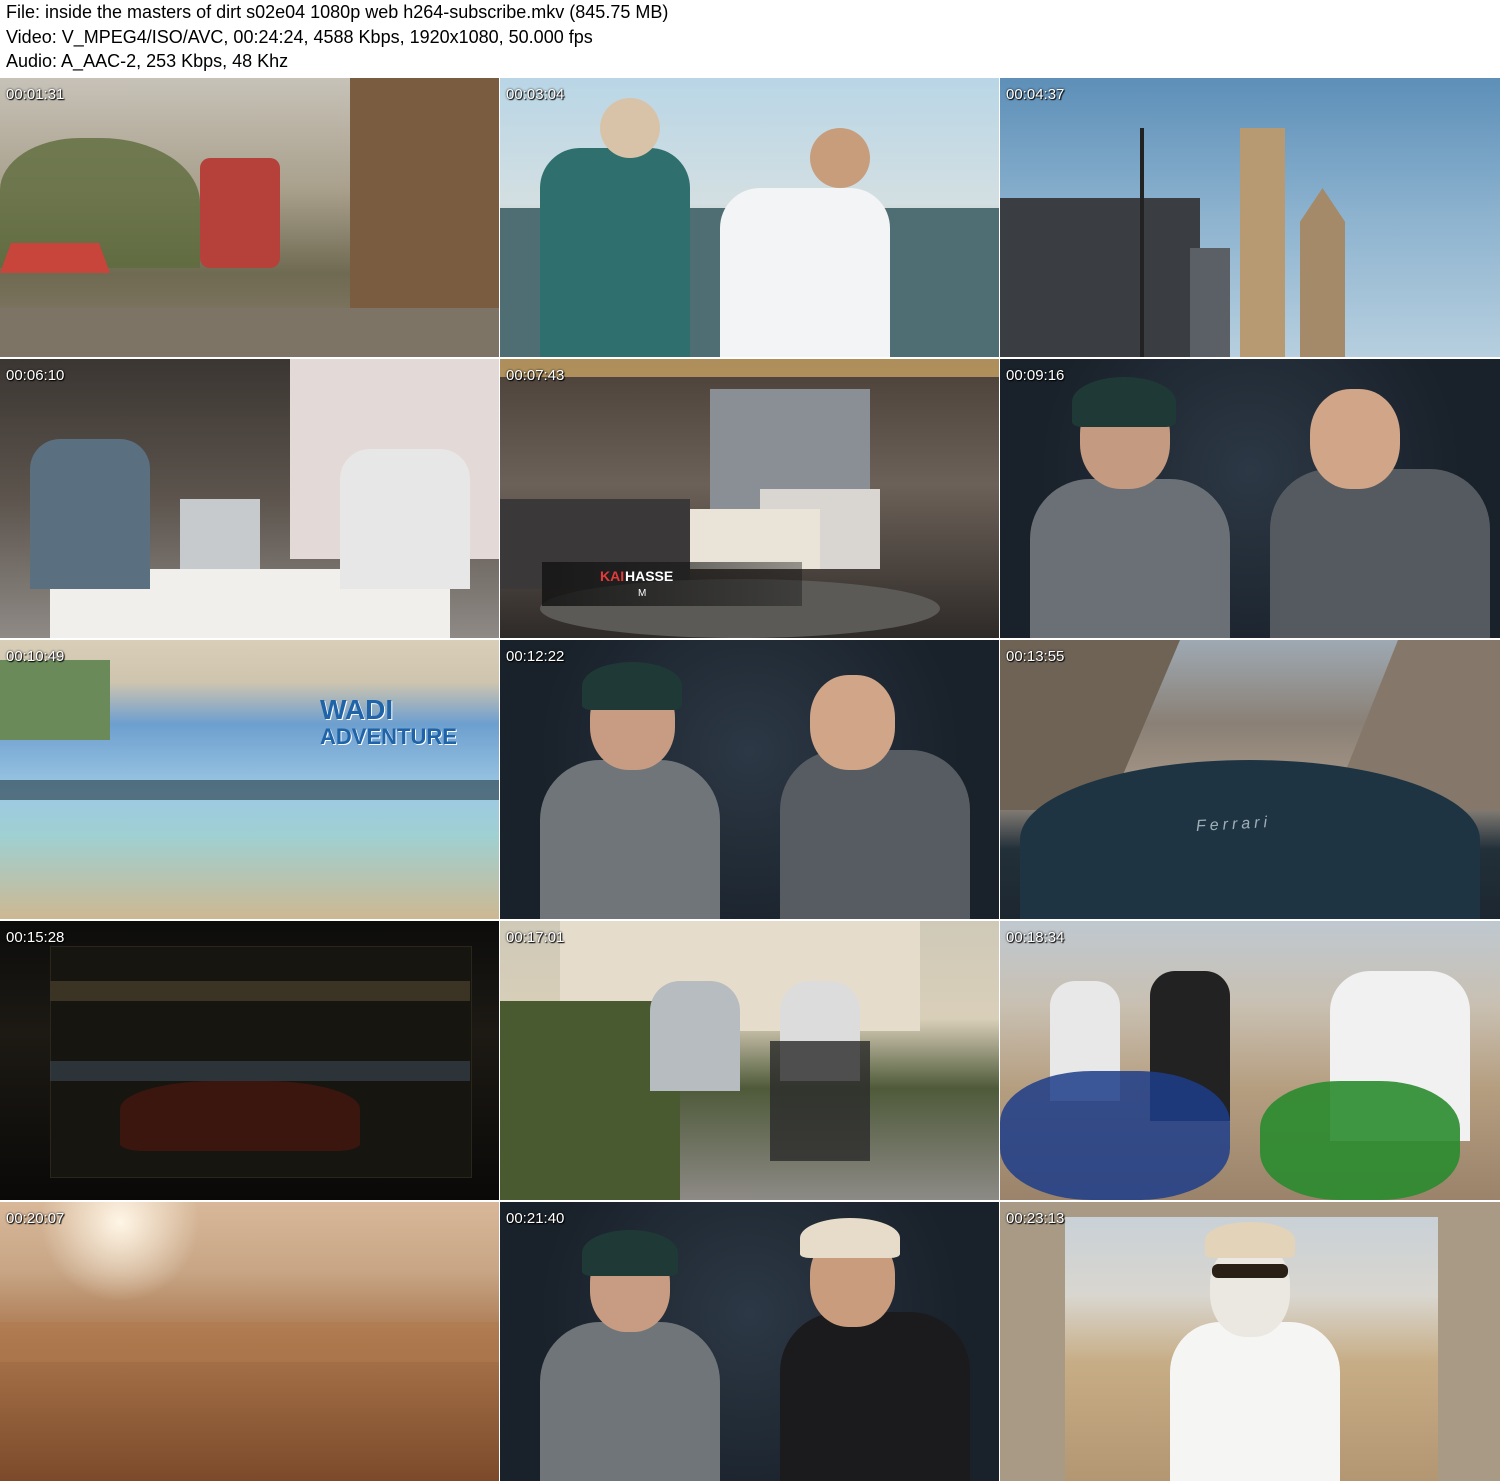 The width and height of the screenshot is (1500, 1483). What do you see at coordinates (388, 736) in the screenshot?
I see `sign-line-2: ADVENTURE` at bounding box center [388, 736].